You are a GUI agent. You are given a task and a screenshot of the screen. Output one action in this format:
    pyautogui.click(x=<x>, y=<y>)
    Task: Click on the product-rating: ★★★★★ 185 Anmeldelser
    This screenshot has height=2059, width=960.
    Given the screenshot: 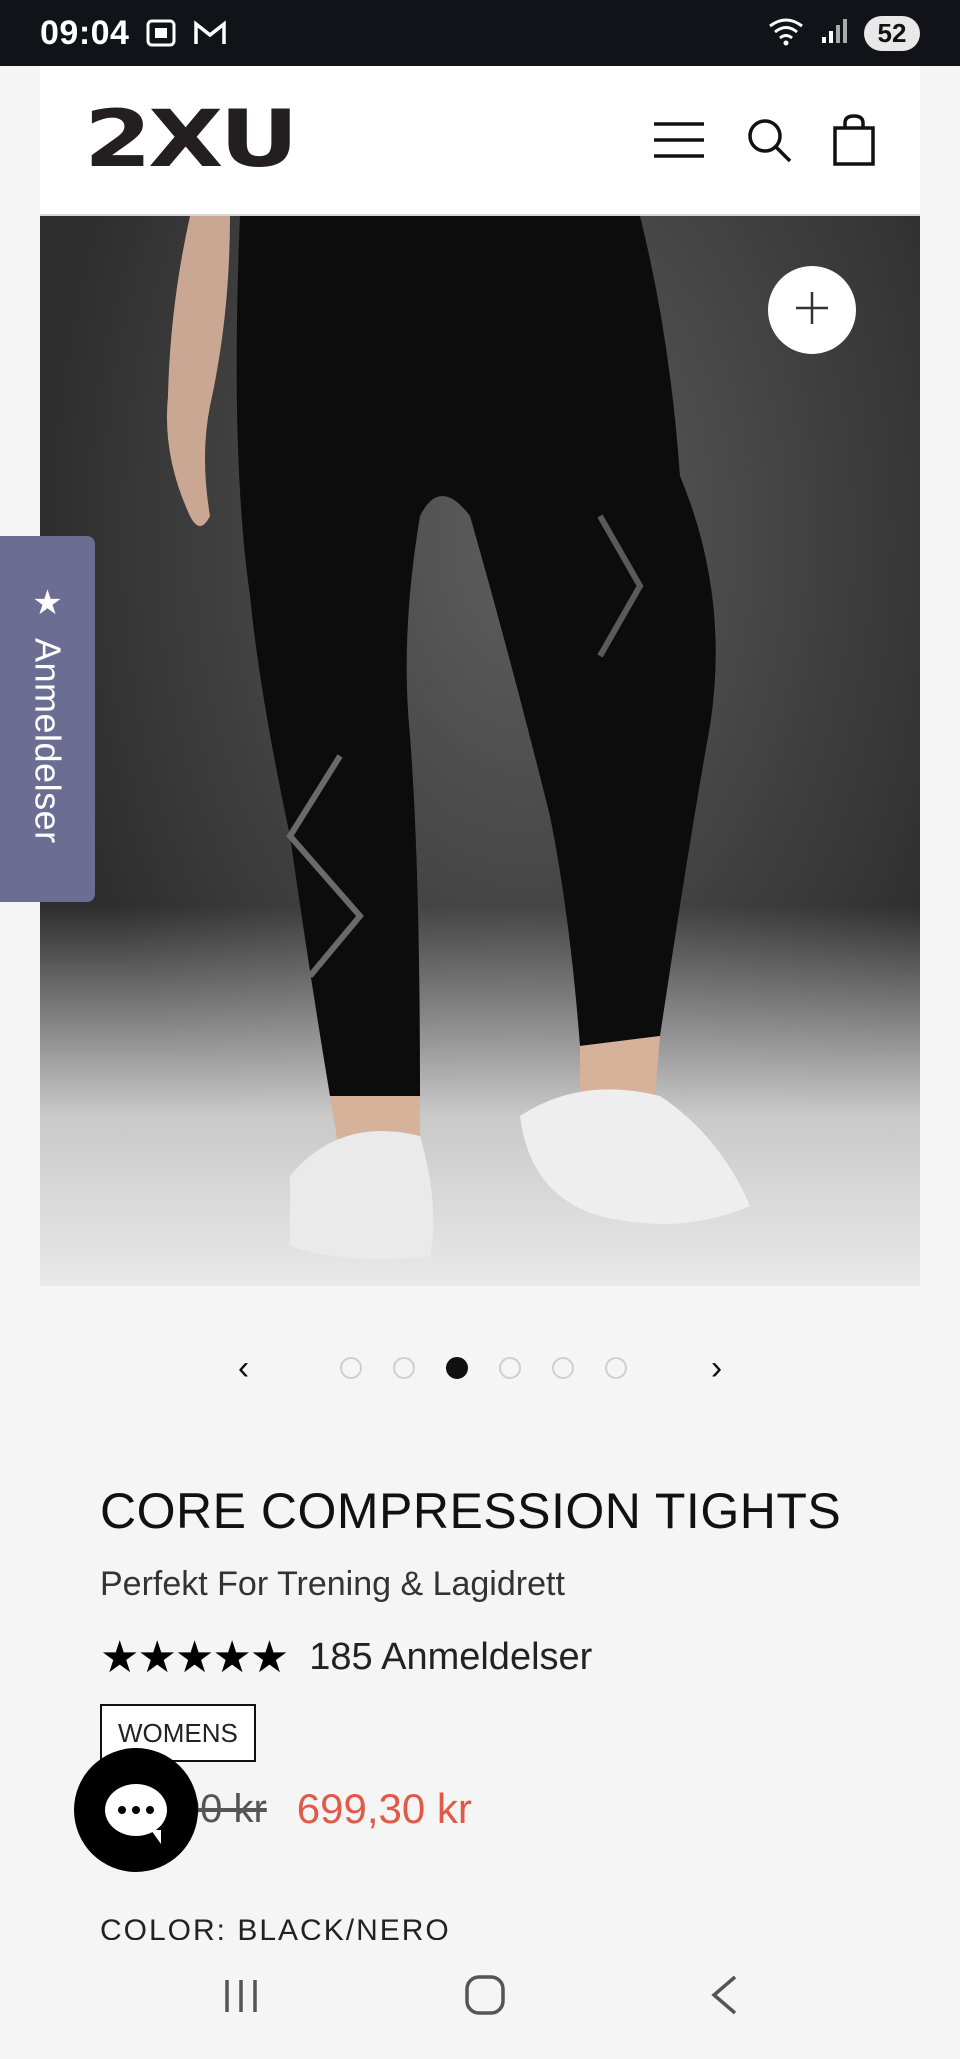 What is the action you would take?
    pyautogui.click(x=346, y=1657)
    